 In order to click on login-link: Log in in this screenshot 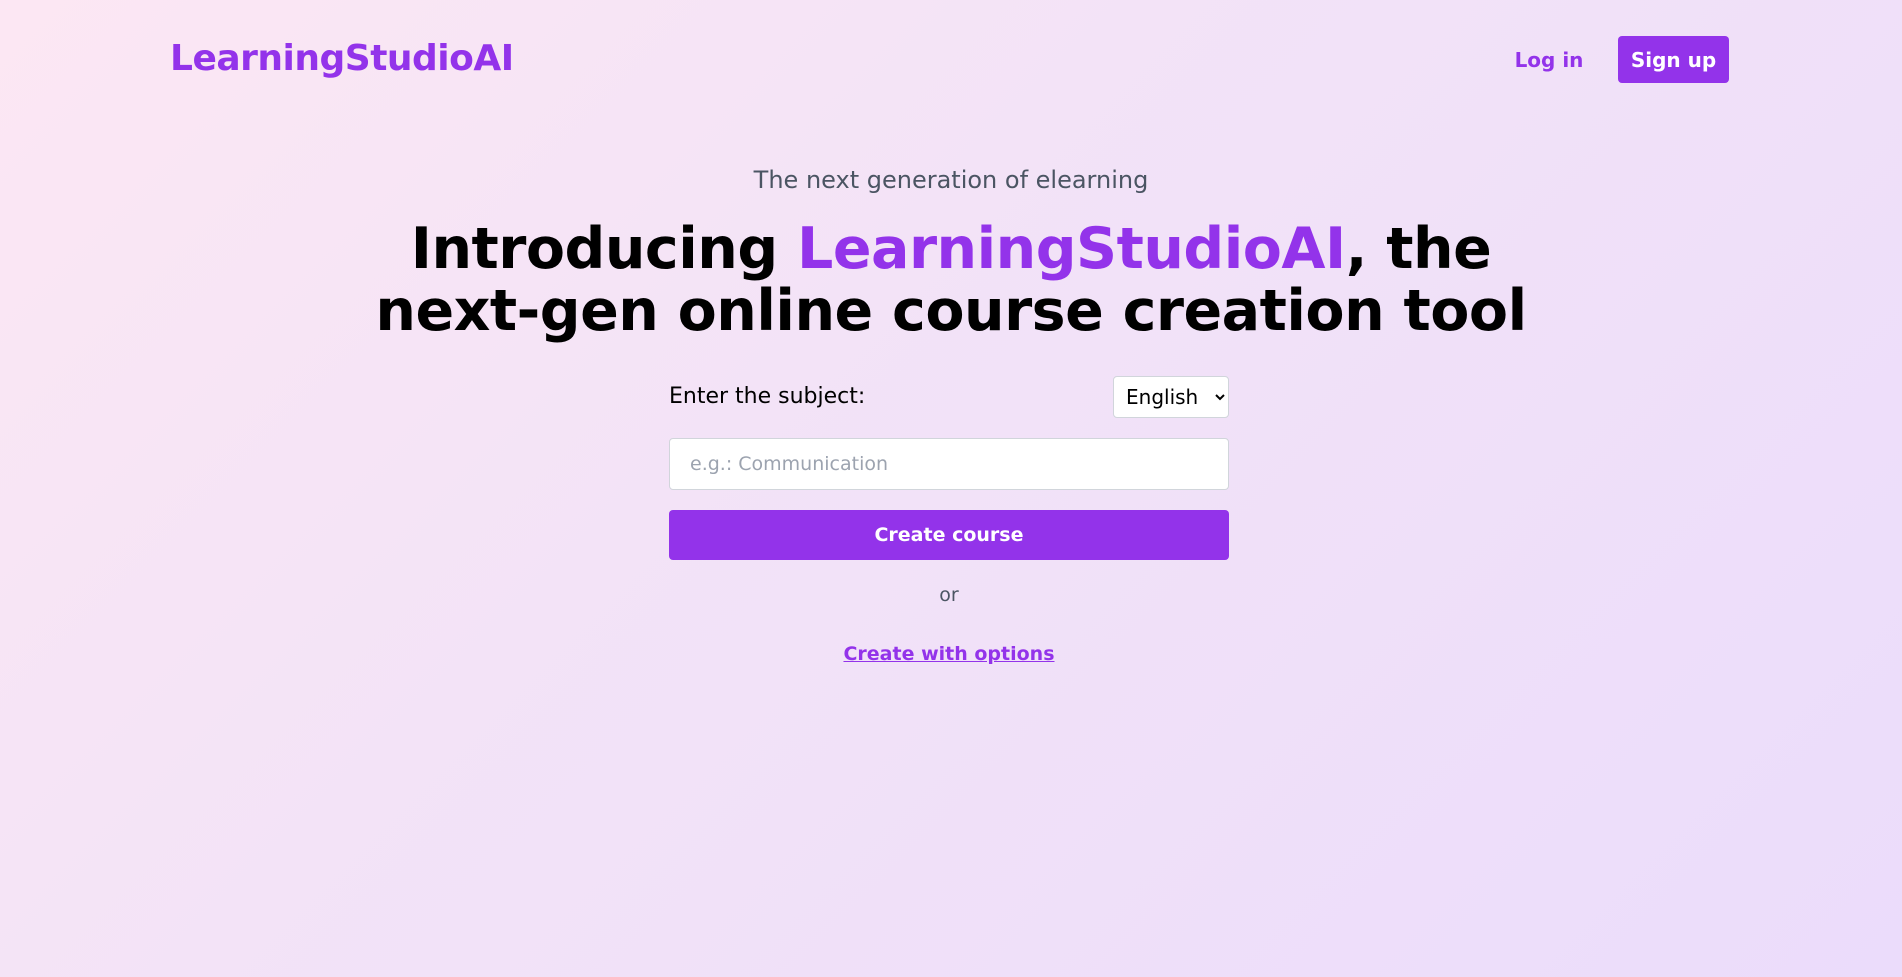, I will do `click(1549, 60)`.